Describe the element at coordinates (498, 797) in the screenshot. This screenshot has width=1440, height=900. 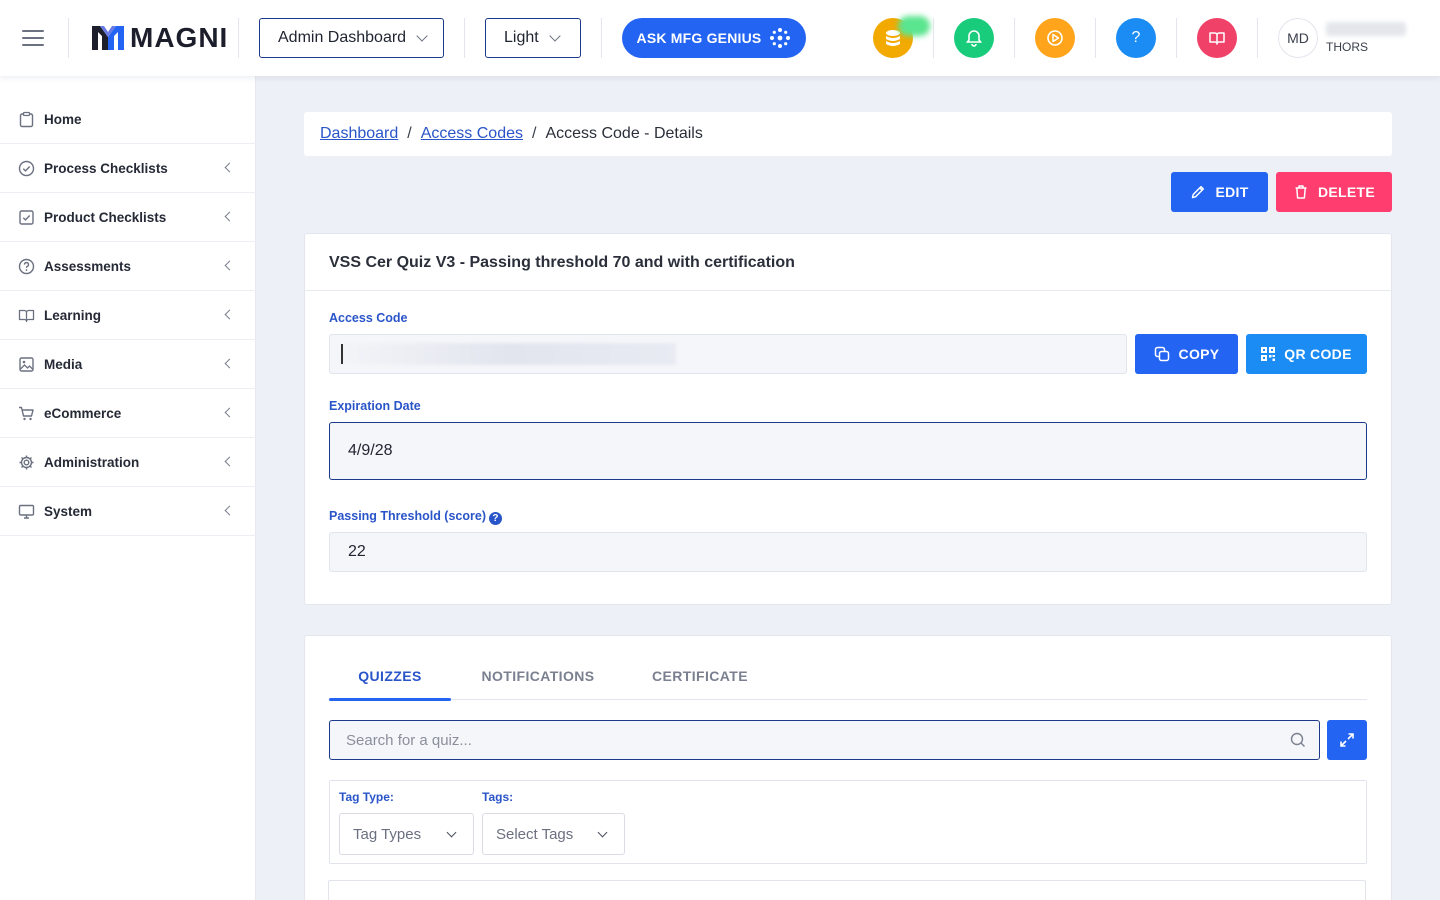
I see `tags-label: Tags:` at that location.